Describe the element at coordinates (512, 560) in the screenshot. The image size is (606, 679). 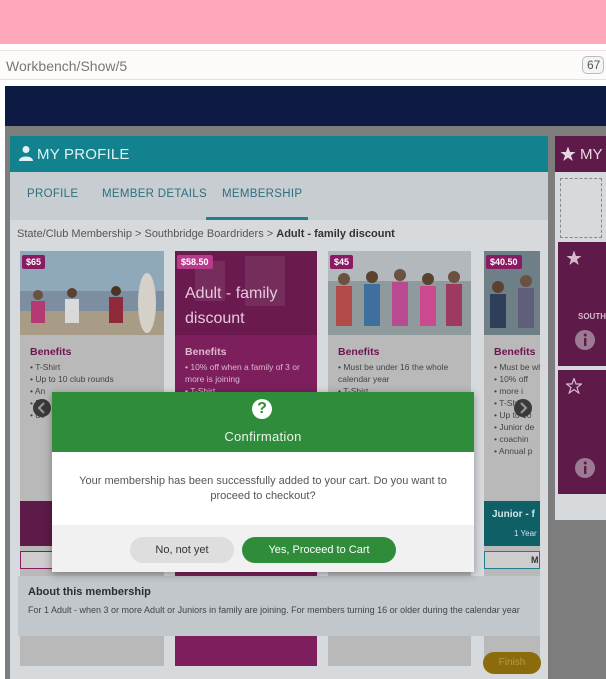
I see `card-select-button: M` at that location.